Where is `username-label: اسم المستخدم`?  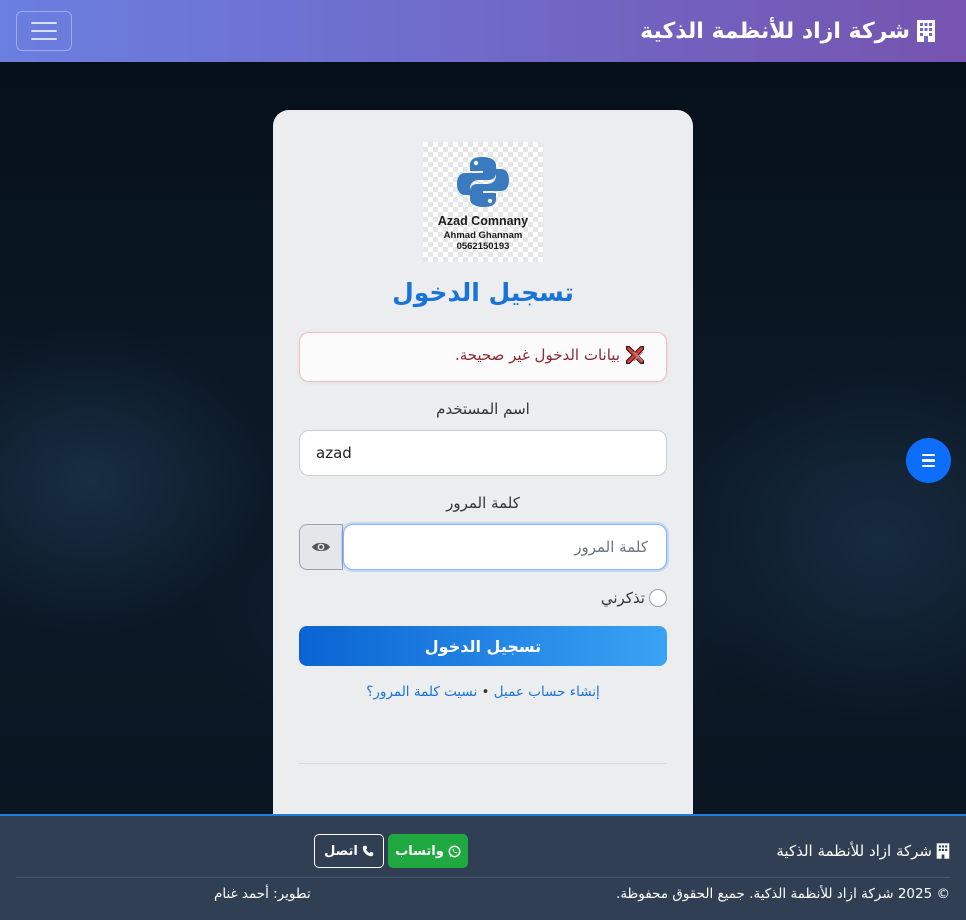 username-label: اسم المستخدم is located at coordinates (483, 409).